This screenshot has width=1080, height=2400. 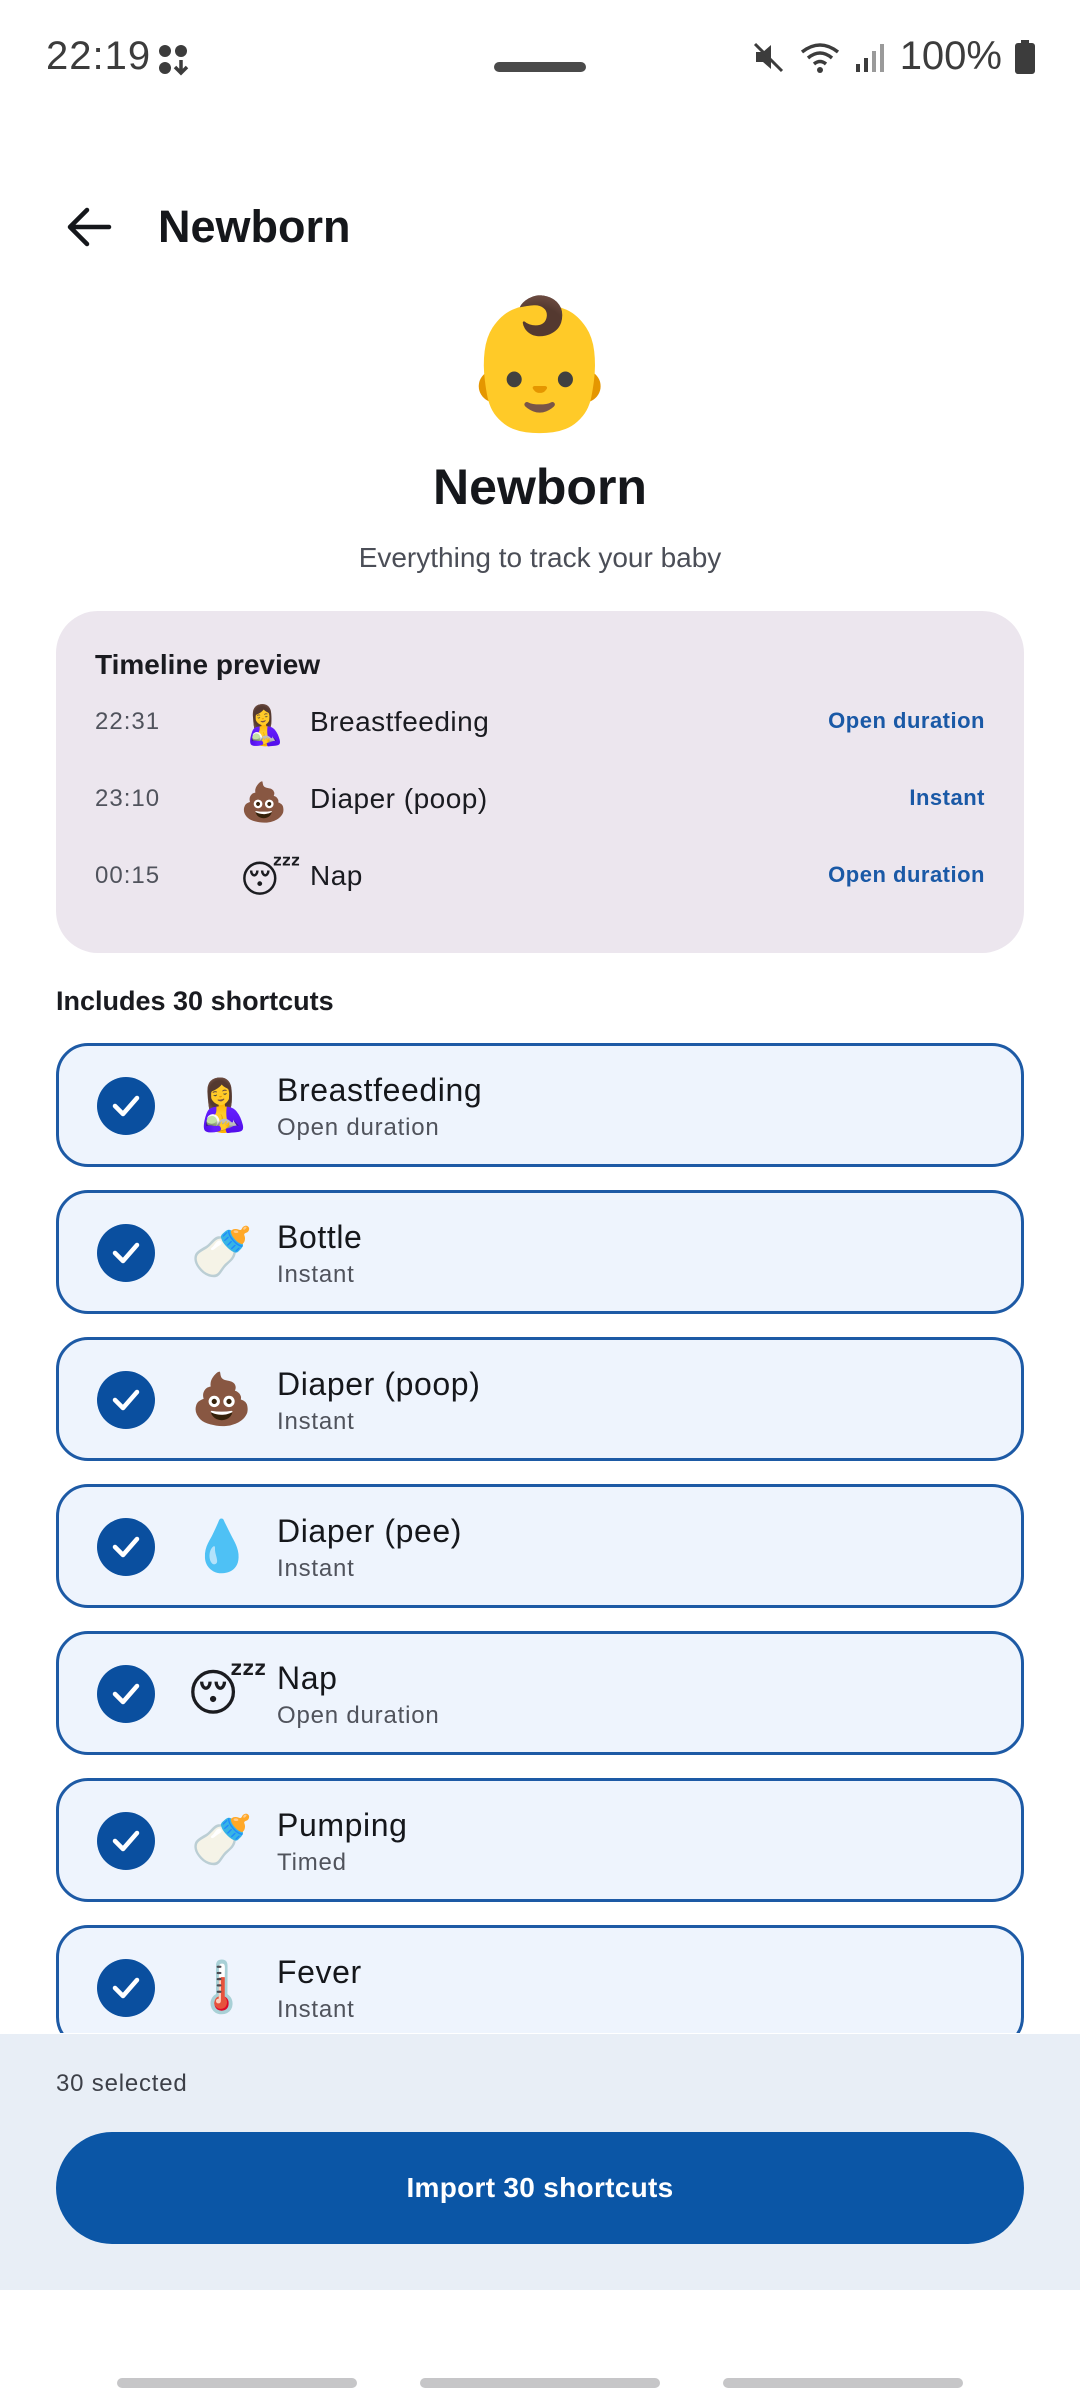 I want to click on wifi-icon, so click(x=819, y=57).